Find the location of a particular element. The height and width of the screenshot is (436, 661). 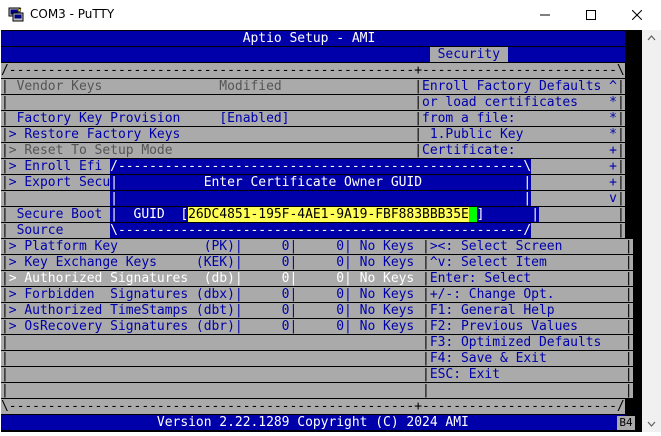

reset-to-setup-mode-item: > Reset To Setup Mode is located at coordinates (90, 150).